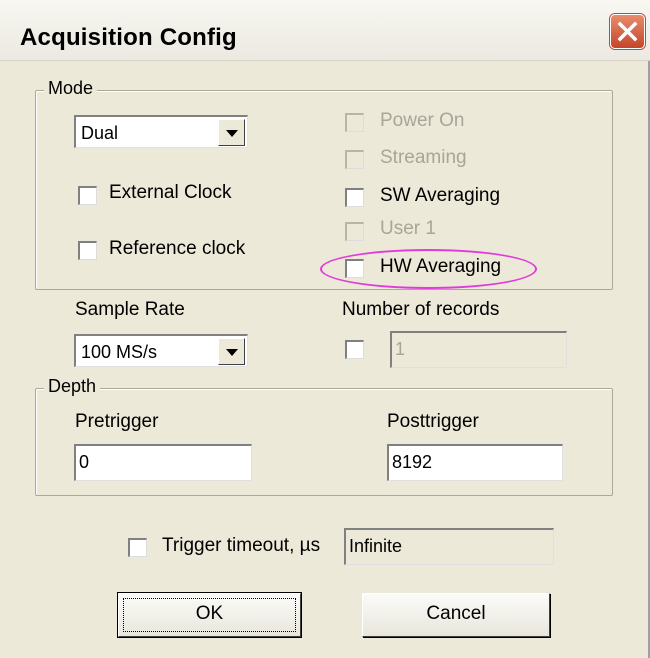 The height and width of the screenshot is (658, 650). What do you see at coordinates (412, 462) in the screenshot?
I see `posttrigger-field-value: 8192` at bounding box center [412, 462].